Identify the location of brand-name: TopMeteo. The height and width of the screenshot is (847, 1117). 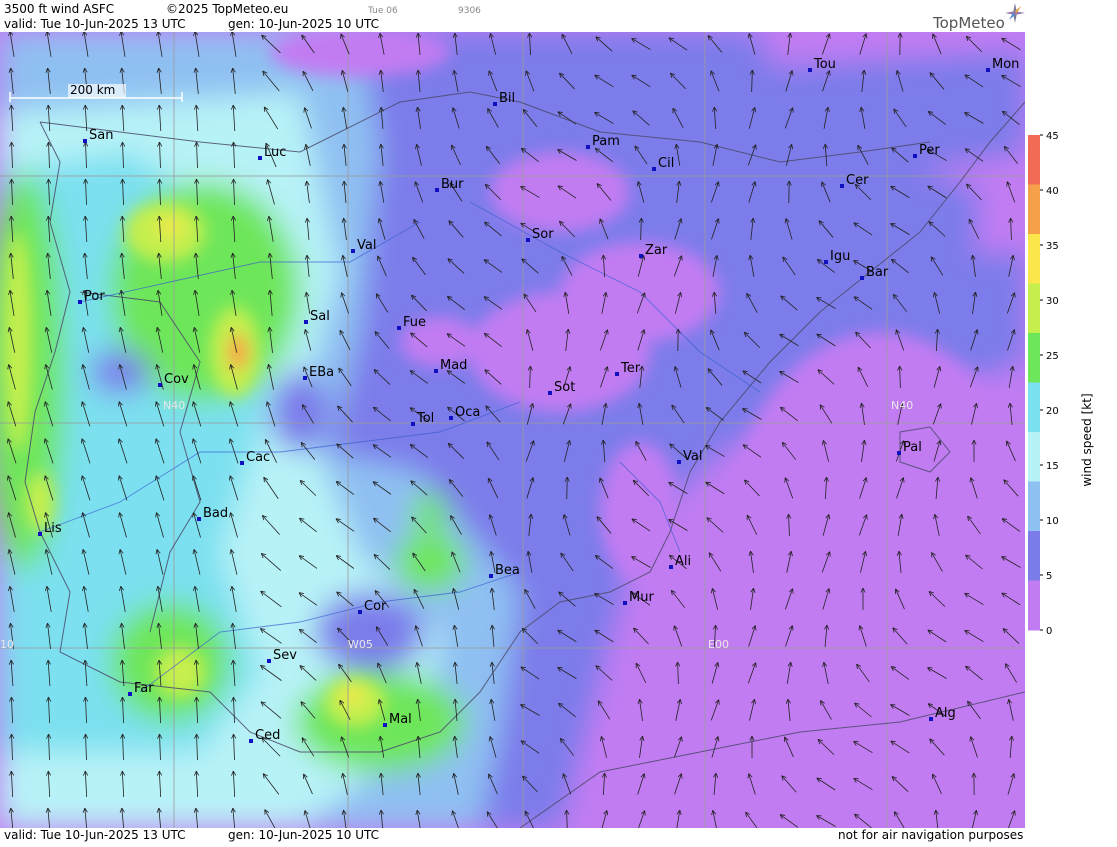
(969, 23).